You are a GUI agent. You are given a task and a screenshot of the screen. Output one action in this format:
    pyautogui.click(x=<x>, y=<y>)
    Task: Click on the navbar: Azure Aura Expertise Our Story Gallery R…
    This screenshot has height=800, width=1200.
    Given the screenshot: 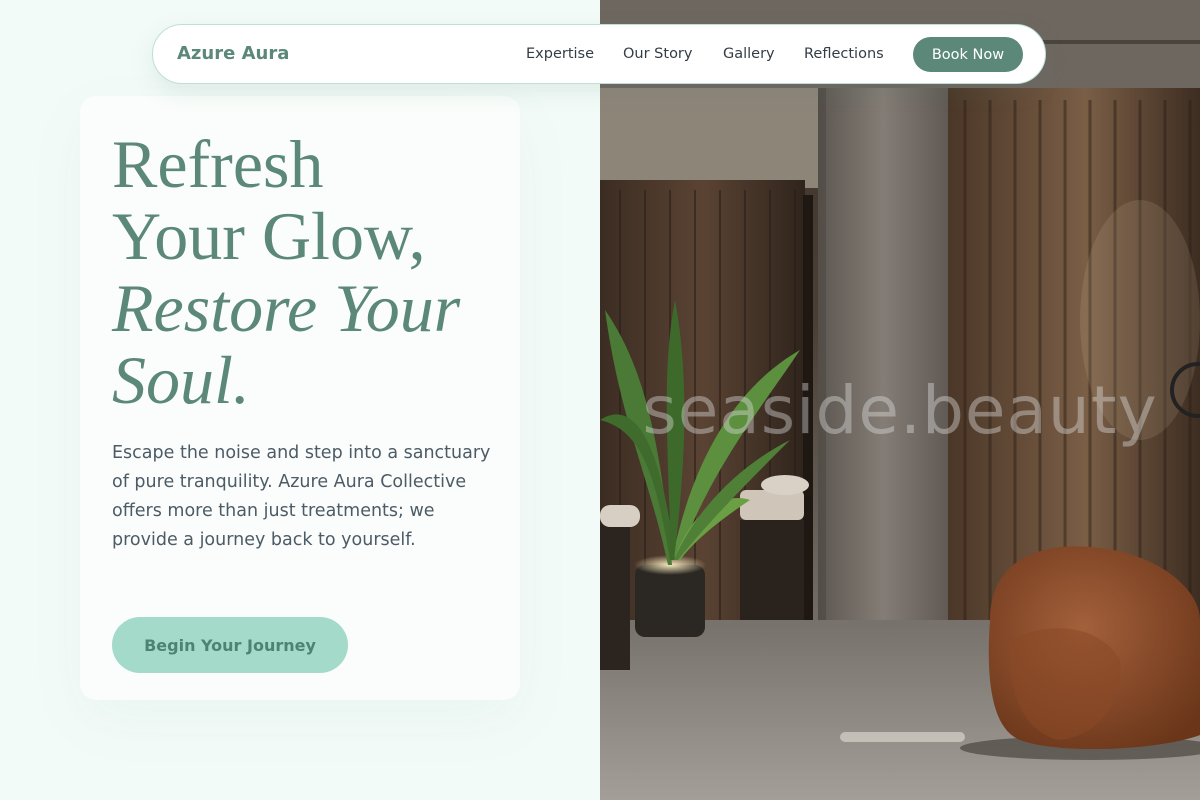 What is the action you would take?
    pyautogui.click(x=599, y=54)
    